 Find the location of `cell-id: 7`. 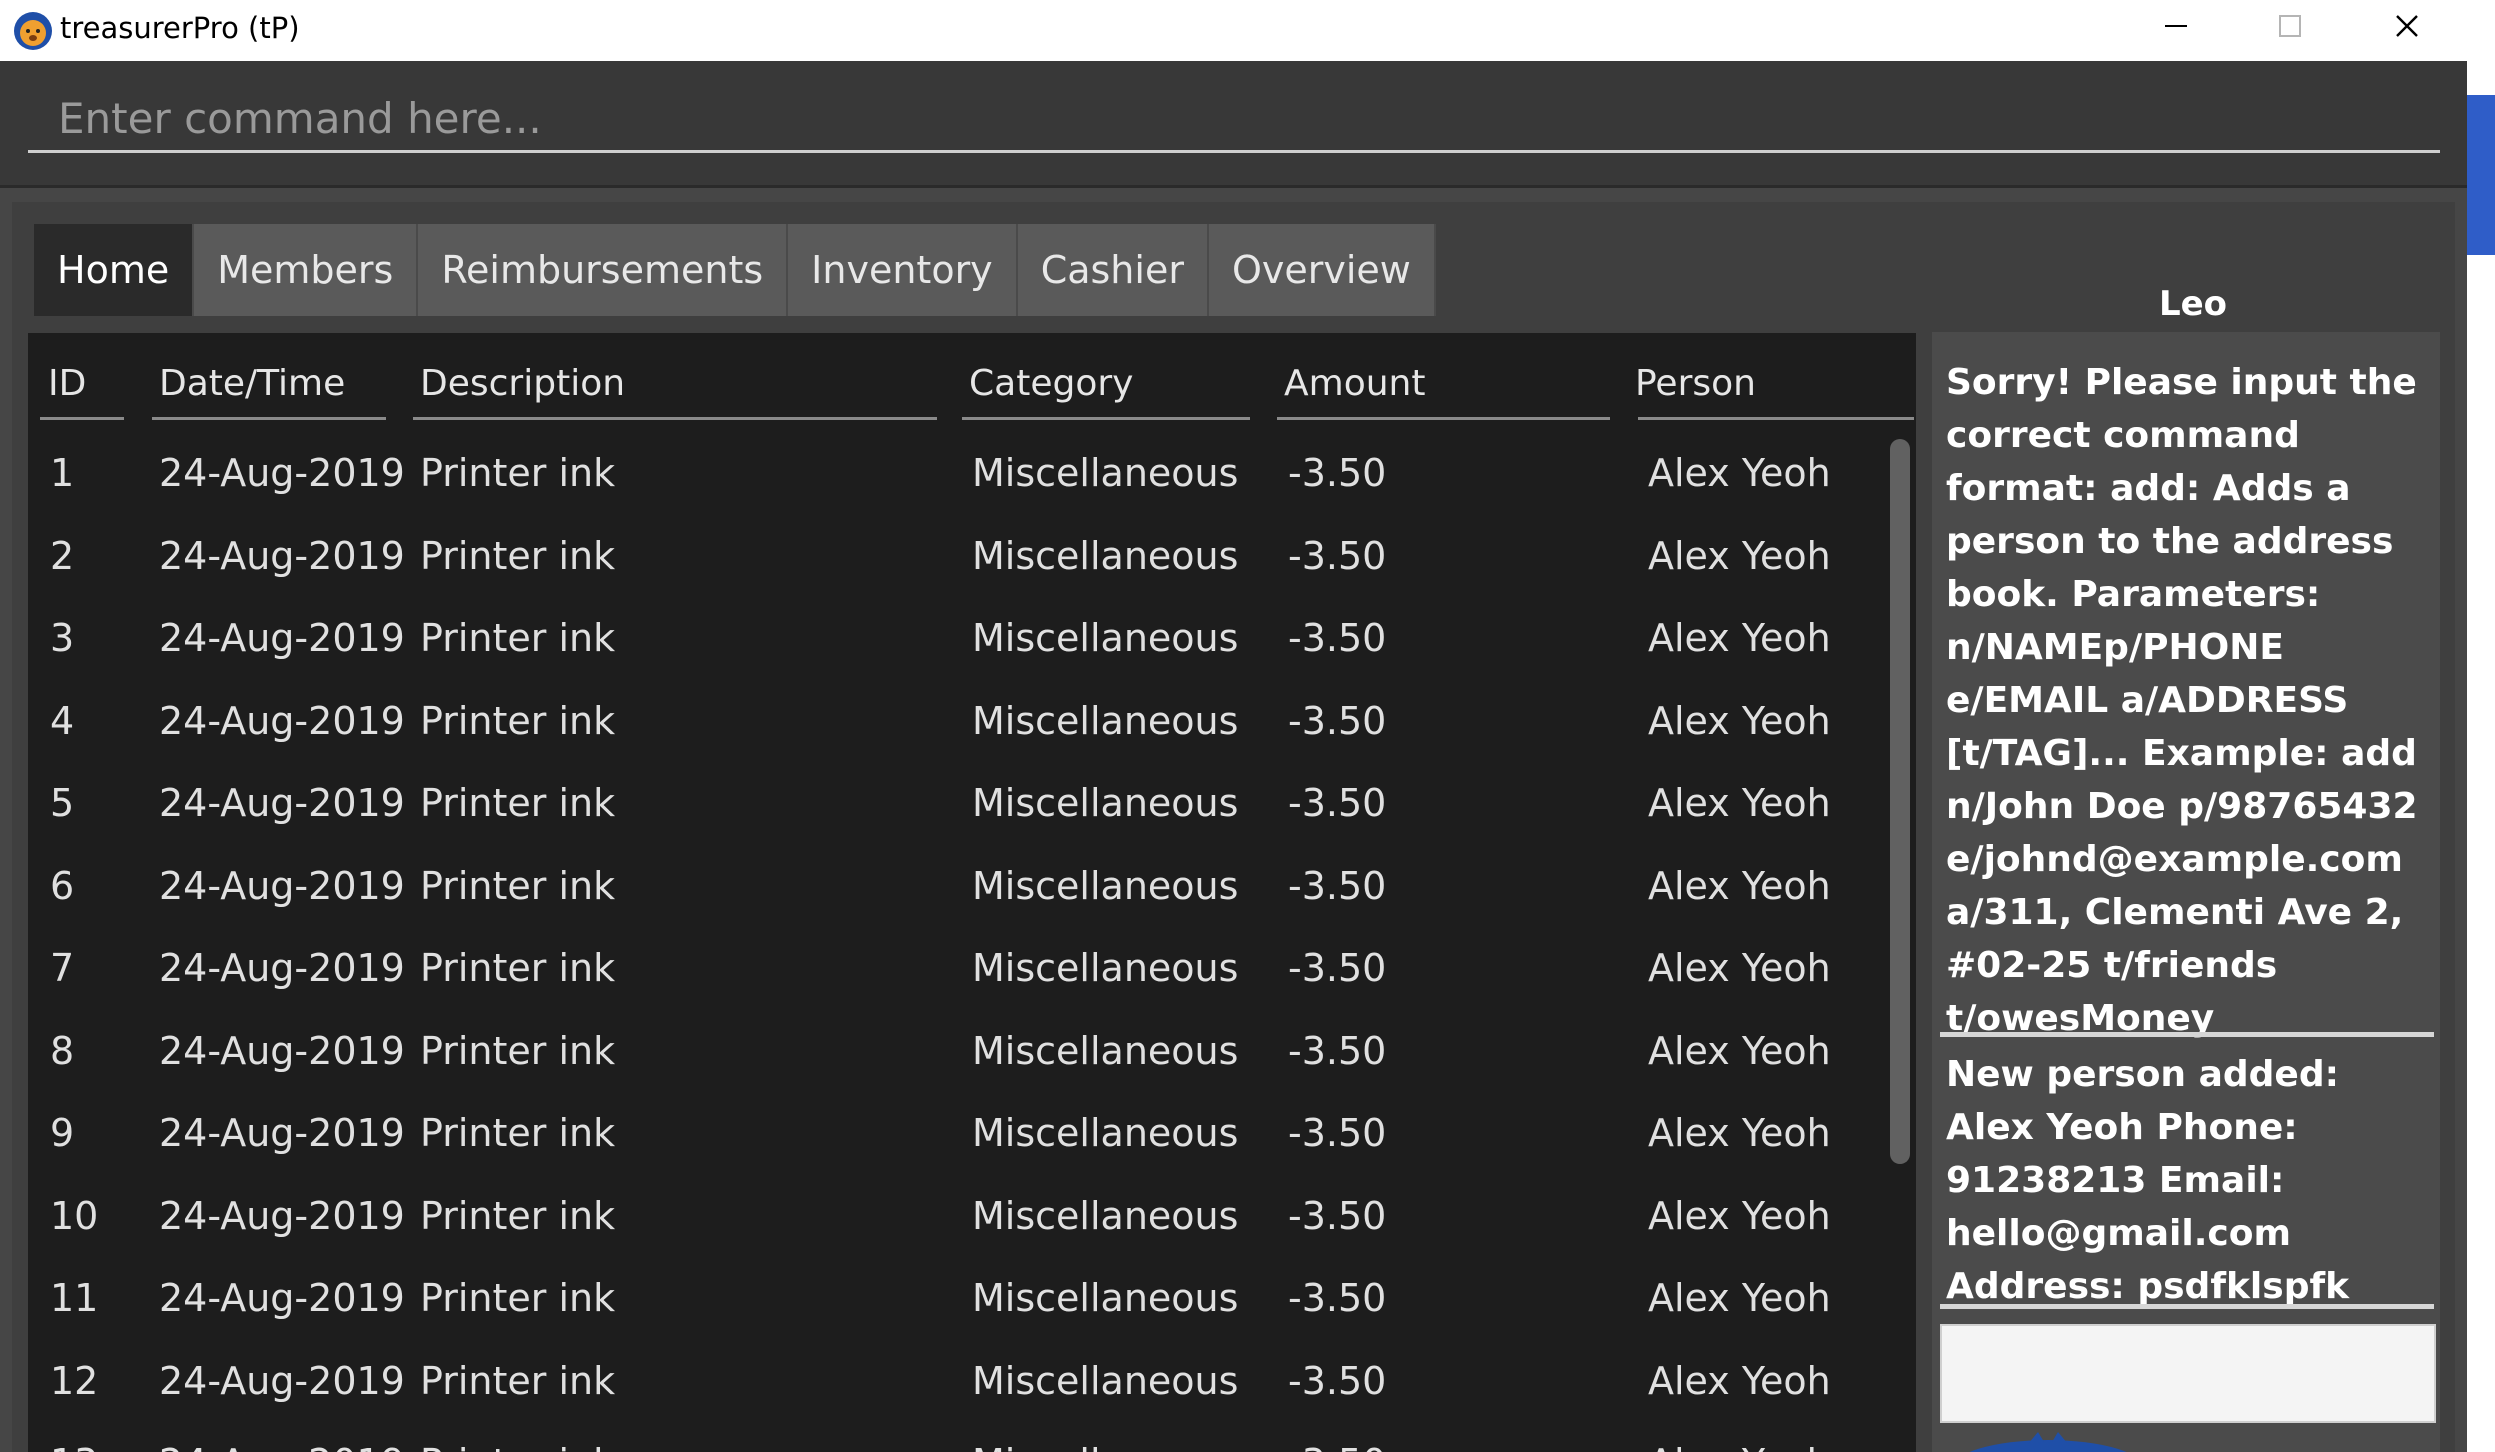

cell-id: 7 is located at coordinates (62, 968).